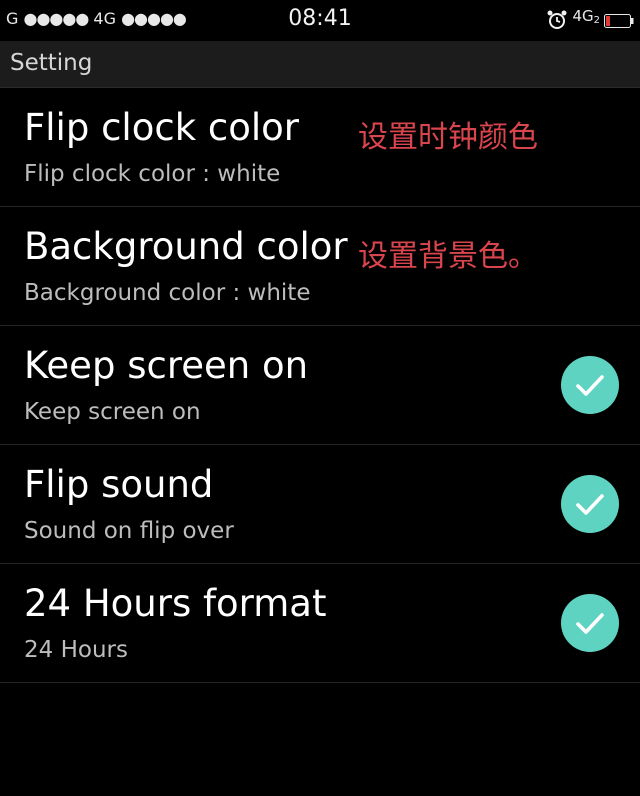 This screenshot has height=796, width=640. Describe the element at coordinates (186, 246) in the screenshot. I see `setting-title: Background color` at that location.